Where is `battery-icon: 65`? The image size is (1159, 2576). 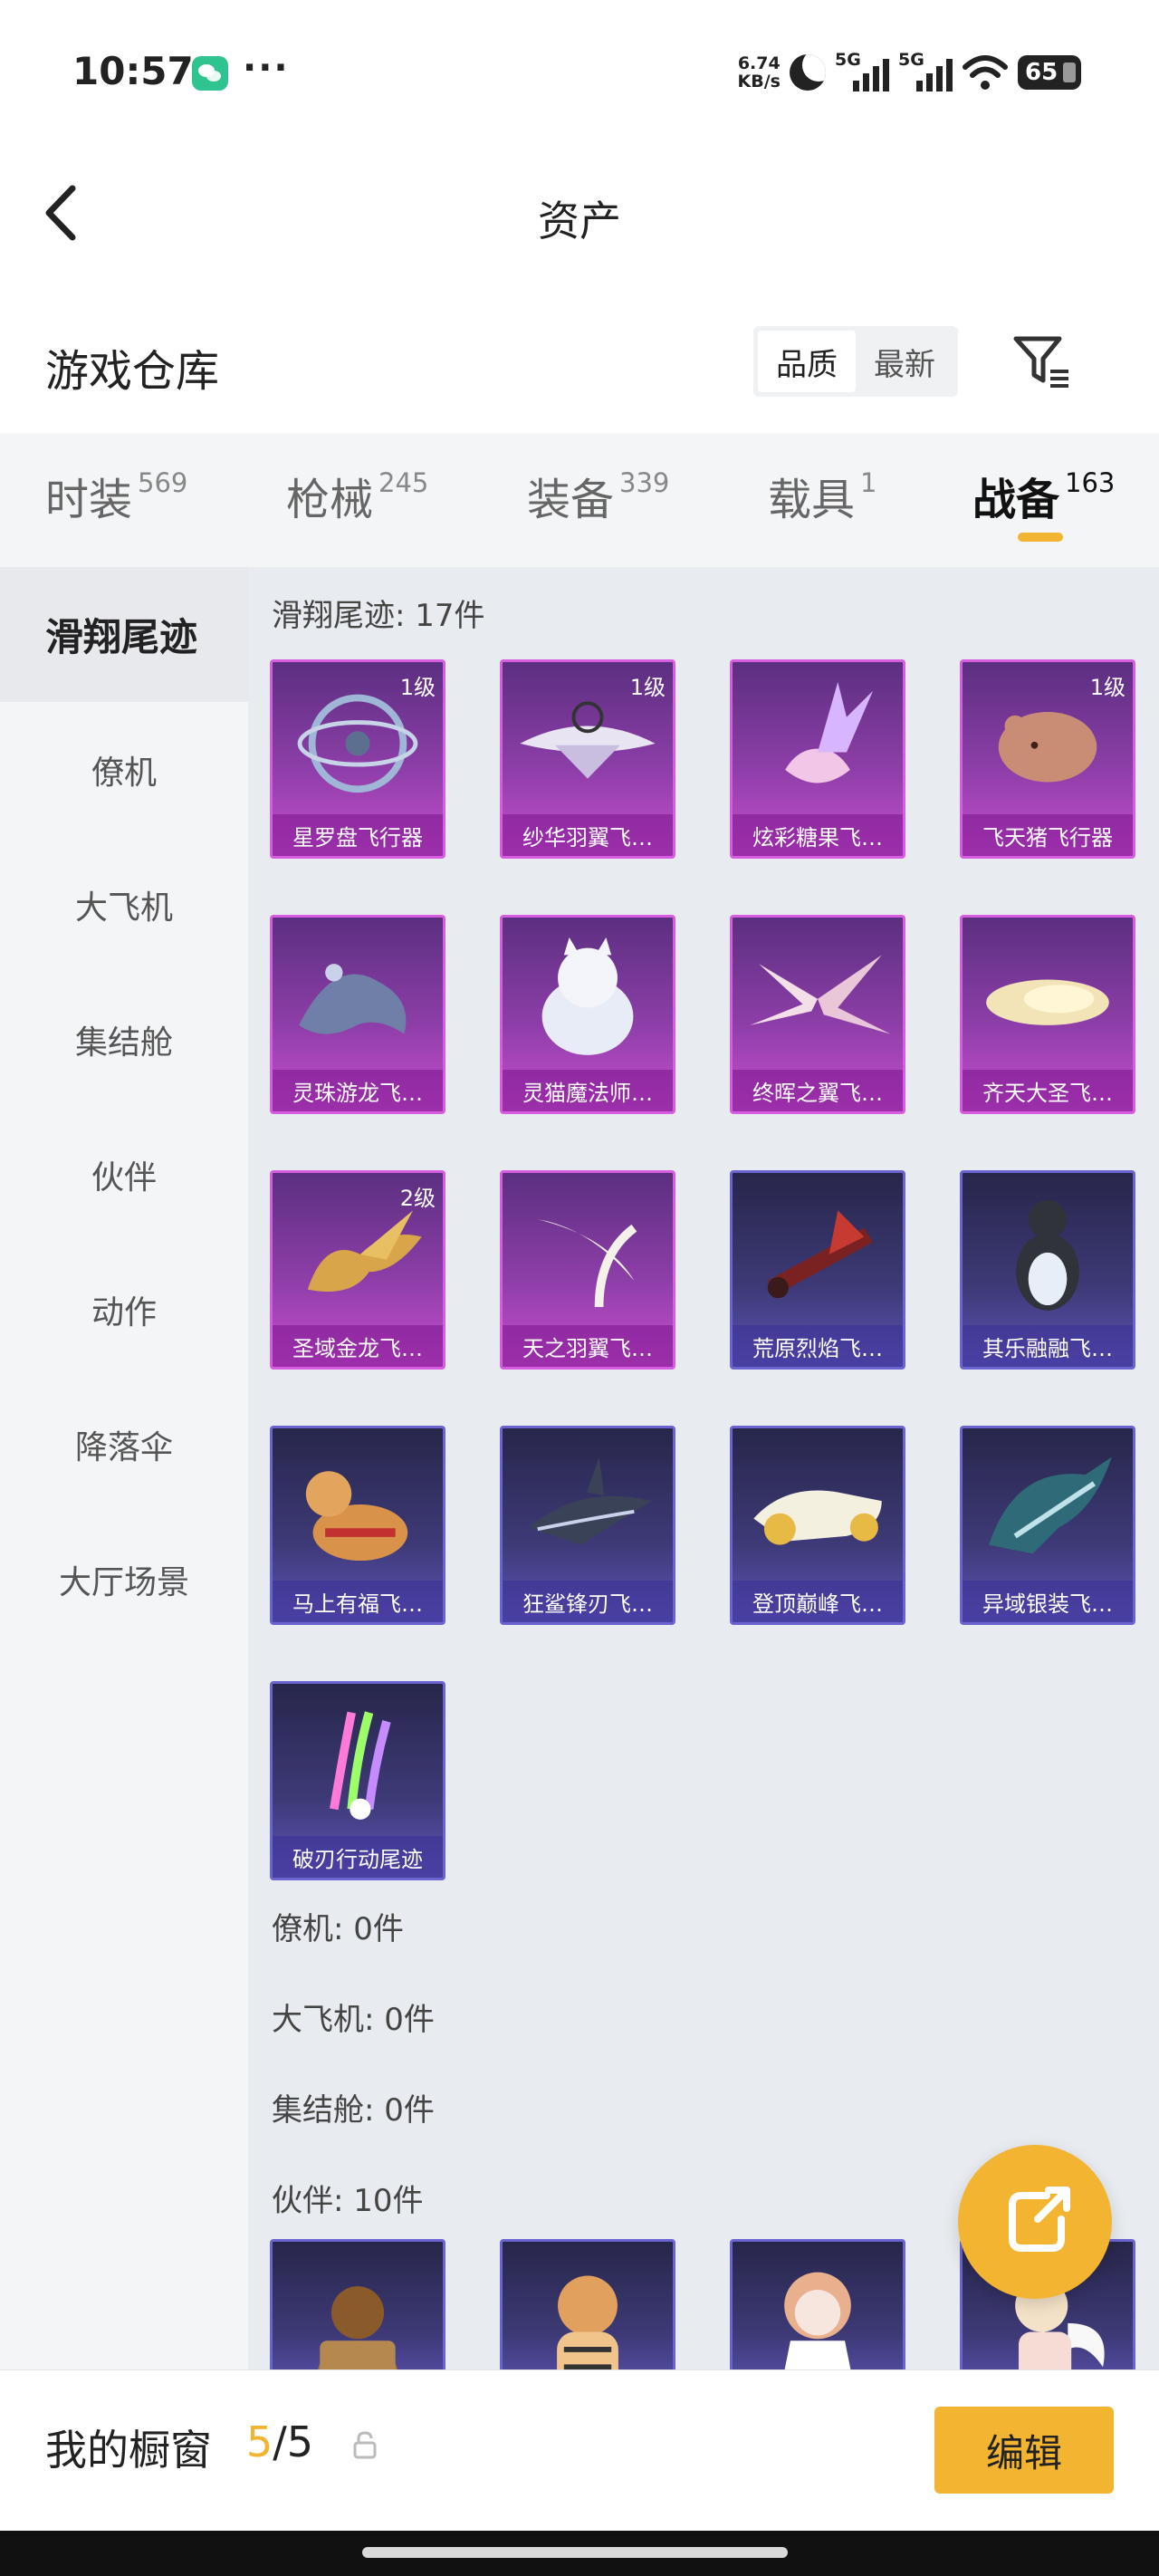
battery-icon: 65 is located at coordinates (1049, 72).